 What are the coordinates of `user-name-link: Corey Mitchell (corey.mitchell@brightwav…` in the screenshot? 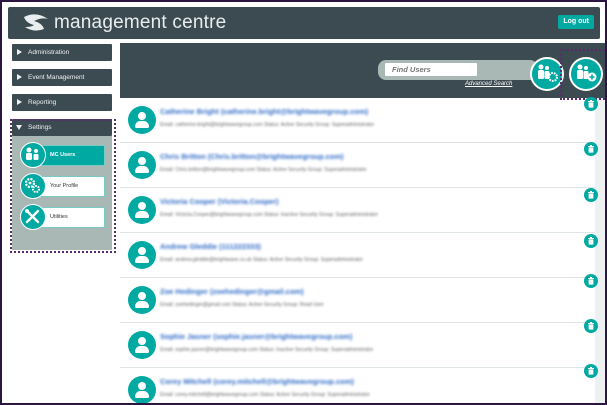 It's located at (257, 381).